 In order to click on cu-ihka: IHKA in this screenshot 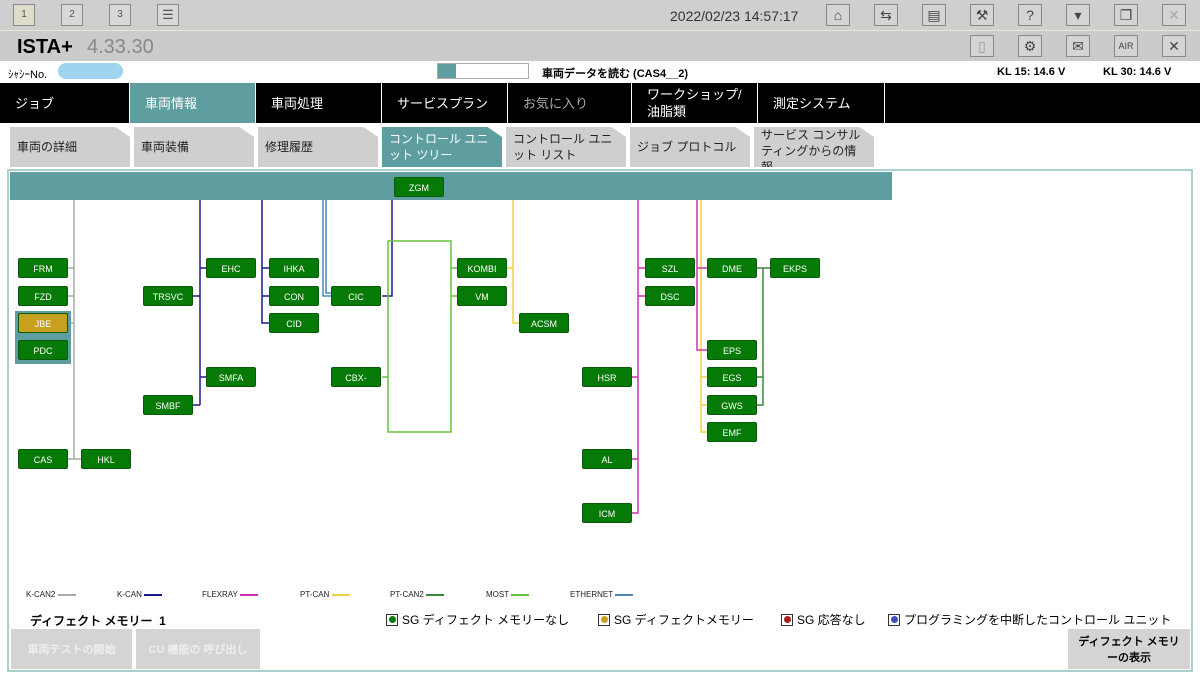, I will do `click(294, 268)`.